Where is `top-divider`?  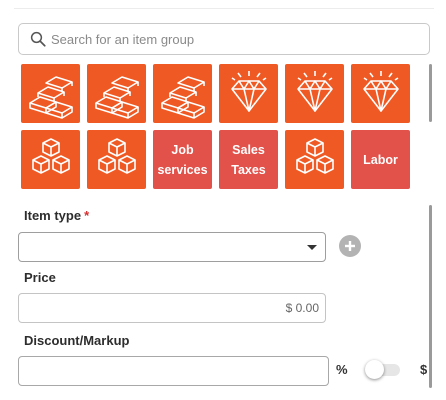 top-divider is located at coordinates (224, 8).